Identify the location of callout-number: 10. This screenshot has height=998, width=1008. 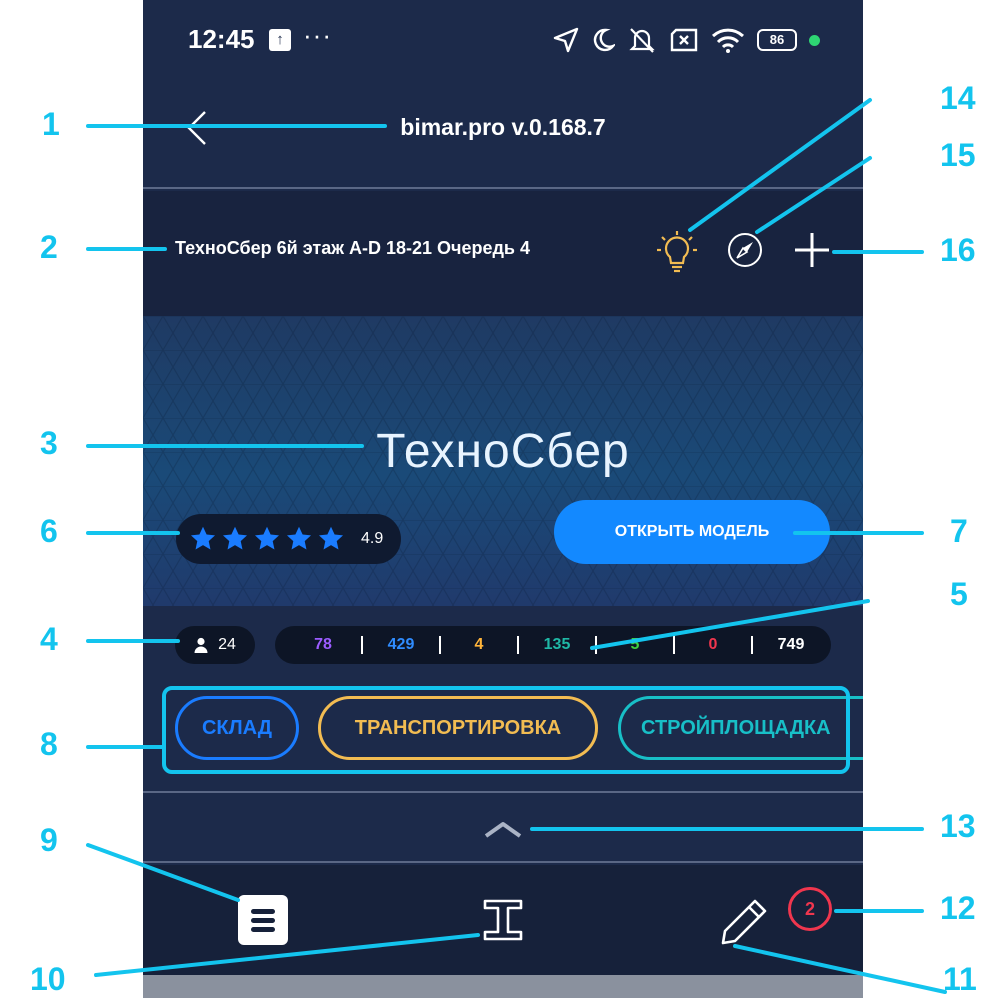
(48, 979).